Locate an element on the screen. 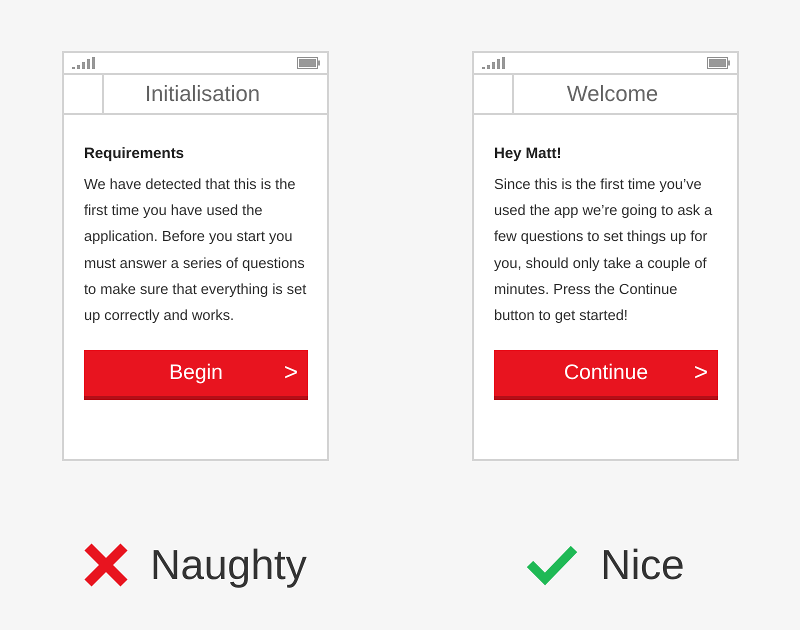 The image size is (800, 630). continue-button: Begin > is located at coordinates (196, 375).